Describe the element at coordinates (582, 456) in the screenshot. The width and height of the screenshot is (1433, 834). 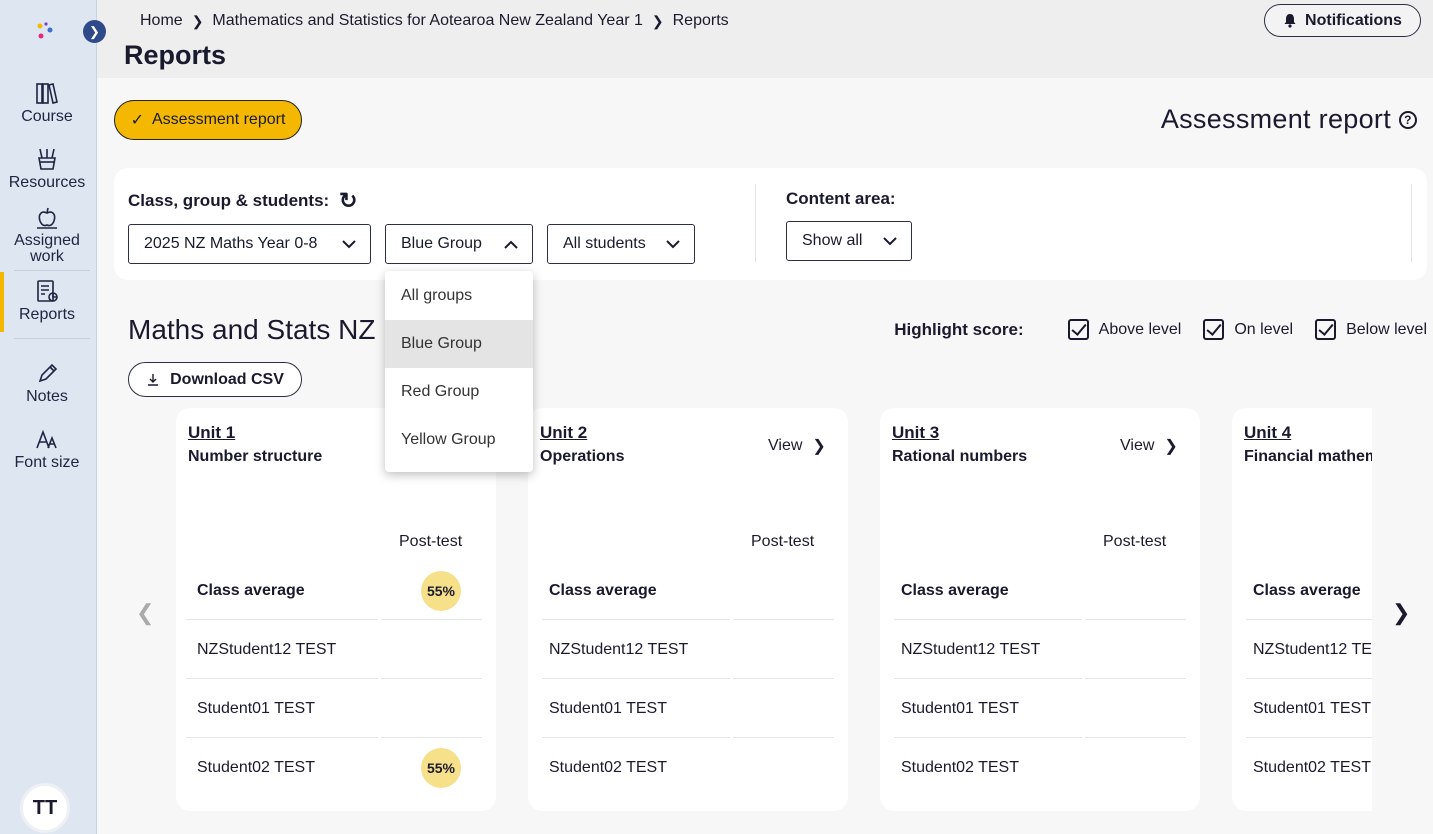
I see `unit-name: Operations` at that location.